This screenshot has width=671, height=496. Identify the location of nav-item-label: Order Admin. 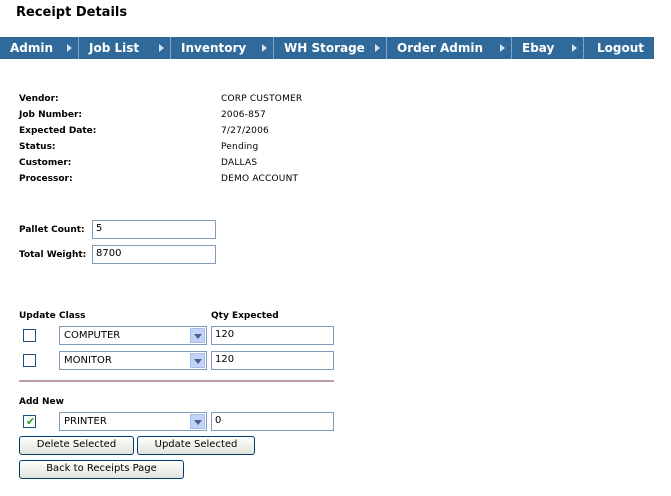
(440, 48).